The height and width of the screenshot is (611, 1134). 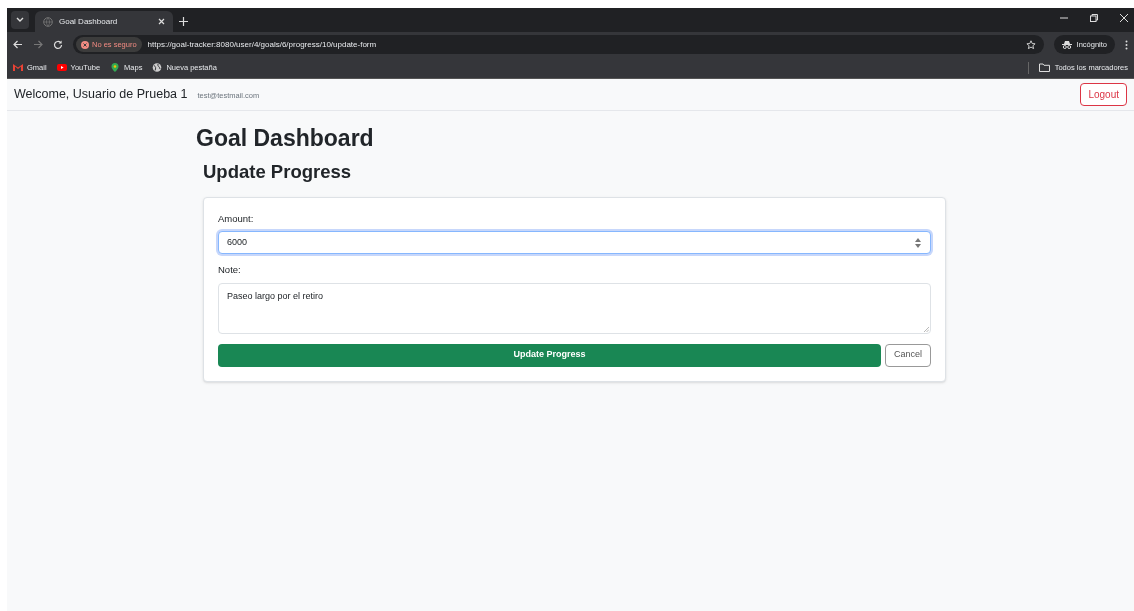 What do you see at coordinates (18, 44) in the screenshot?
I see `back-icon` at bounding box center [18, 44].